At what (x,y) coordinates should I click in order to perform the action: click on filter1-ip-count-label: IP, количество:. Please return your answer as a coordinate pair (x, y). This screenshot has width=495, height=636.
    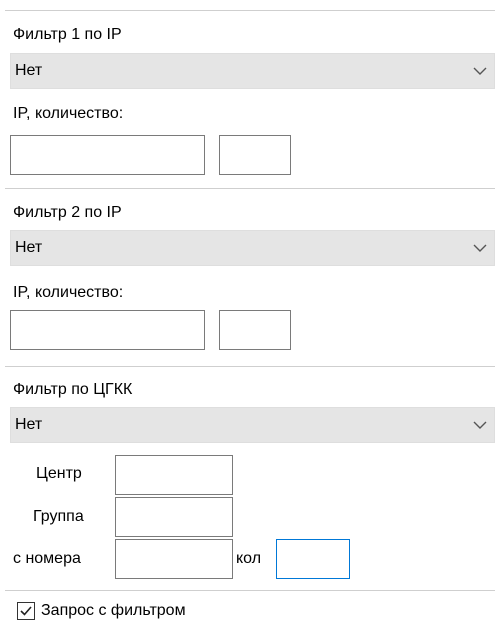
    Looking at the image, I should click on (68, 113).